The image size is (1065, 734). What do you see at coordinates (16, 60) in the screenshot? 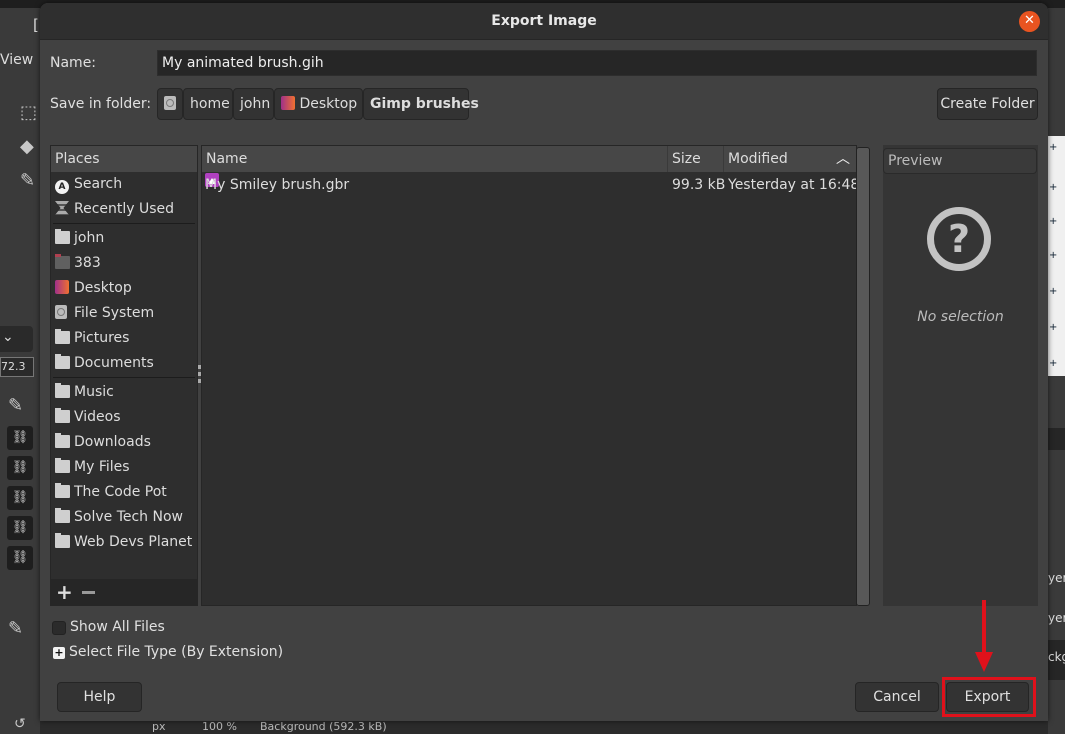
I see `menu-view: View` at bounding box center [16, 60].